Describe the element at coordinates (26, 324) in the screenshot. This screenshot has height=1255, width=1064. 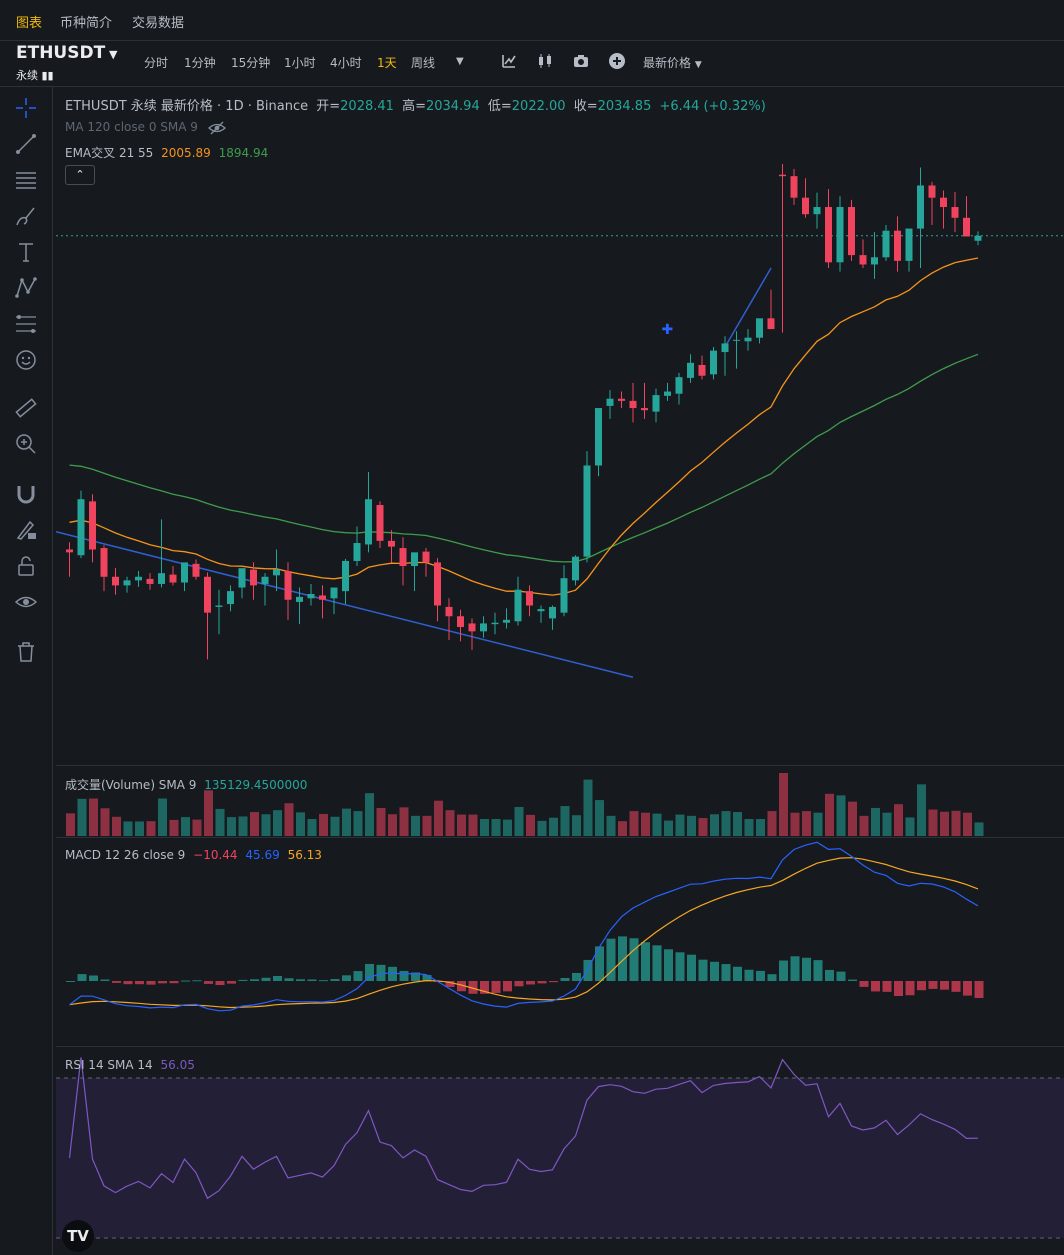
I see `fib-icon` at that location.